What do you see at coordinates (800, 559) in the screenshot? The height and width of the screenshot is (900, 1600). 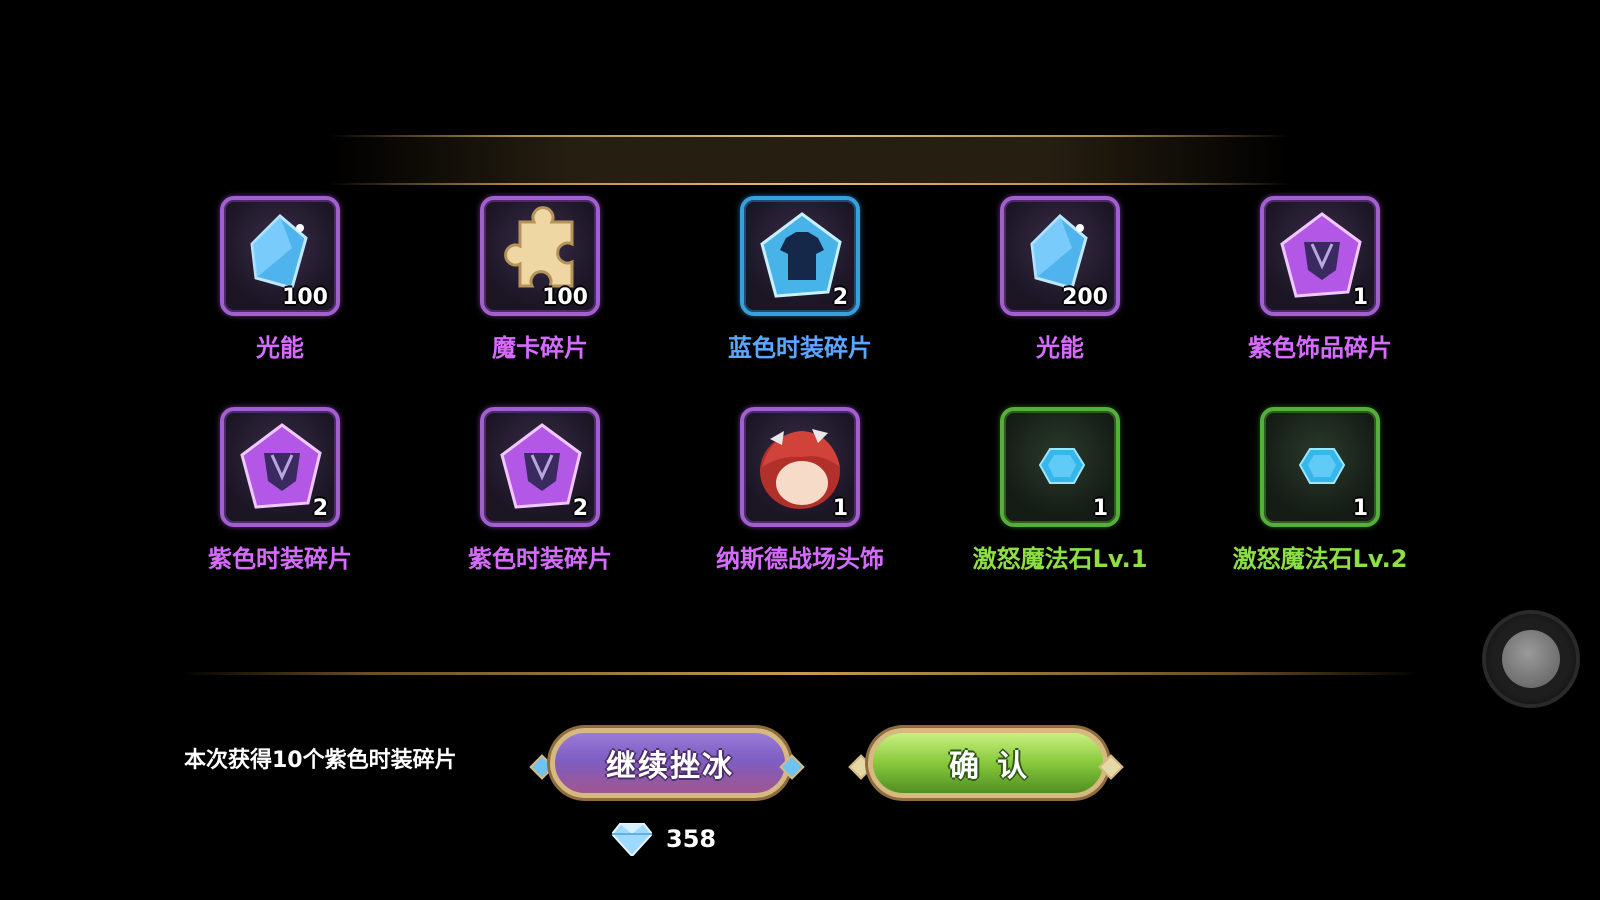 I see `reward-name: 纳斯德战场头饰` at bounding box center [800, 559].